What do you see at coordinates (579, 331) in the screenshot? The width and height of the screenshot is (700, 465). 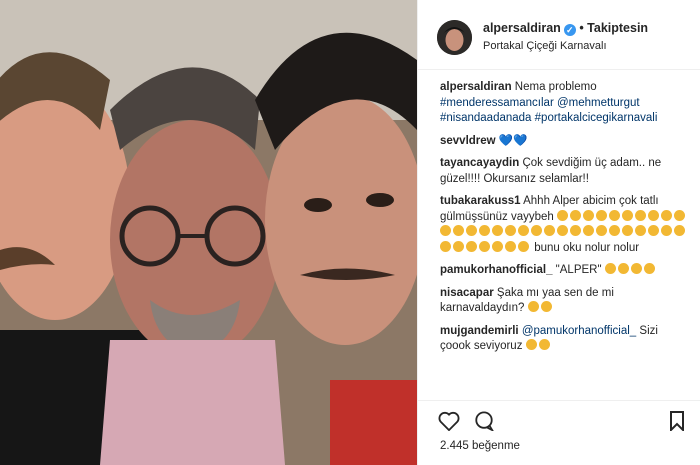 I see `mention-link: @pamukorhanofficial_` at bounding box center [579, 331].